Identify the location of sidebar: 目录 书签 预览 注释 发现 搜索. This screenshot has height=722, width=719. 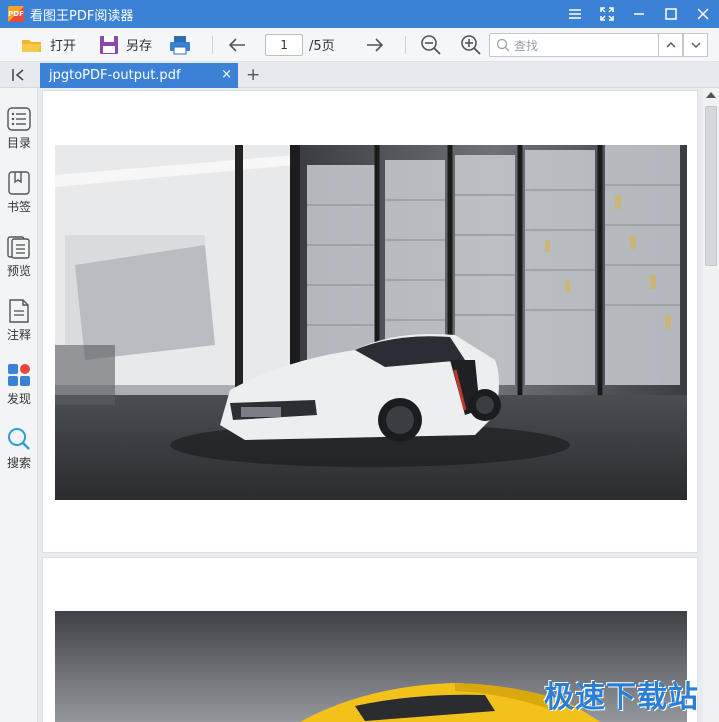
(19, 405).